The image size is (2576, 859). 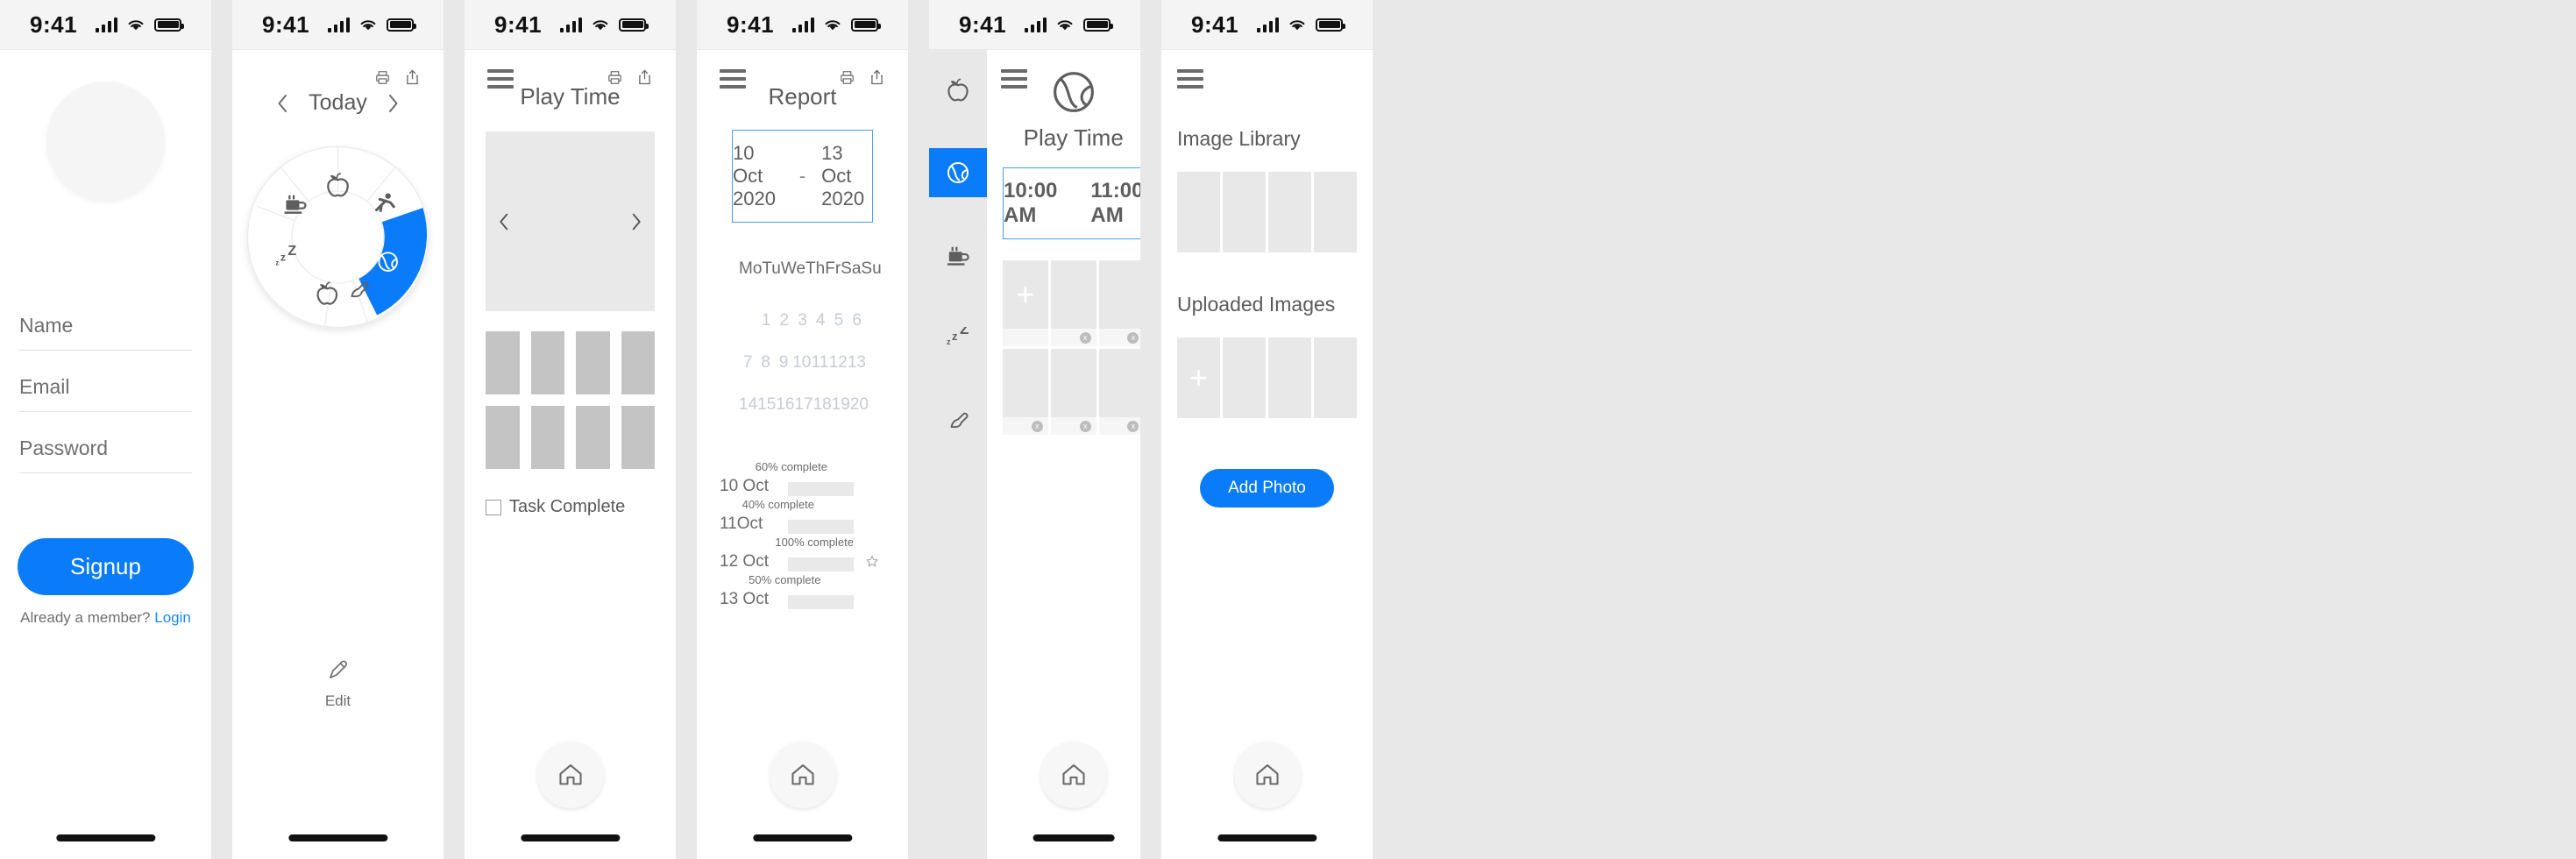 What do you see at coordinates (634, 25) in the screenshot?
I see `battery-icon` at bounding box center [634, 25].